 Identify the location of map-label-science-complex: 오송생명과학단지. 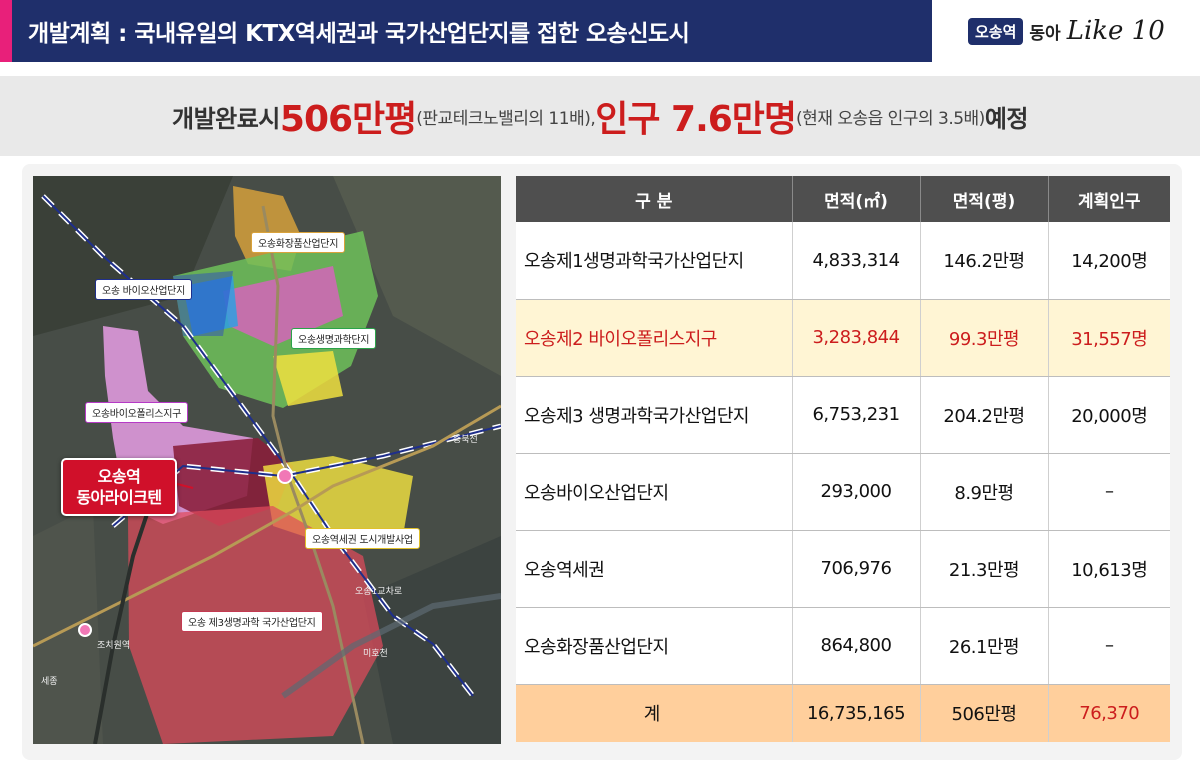
(334, 338).